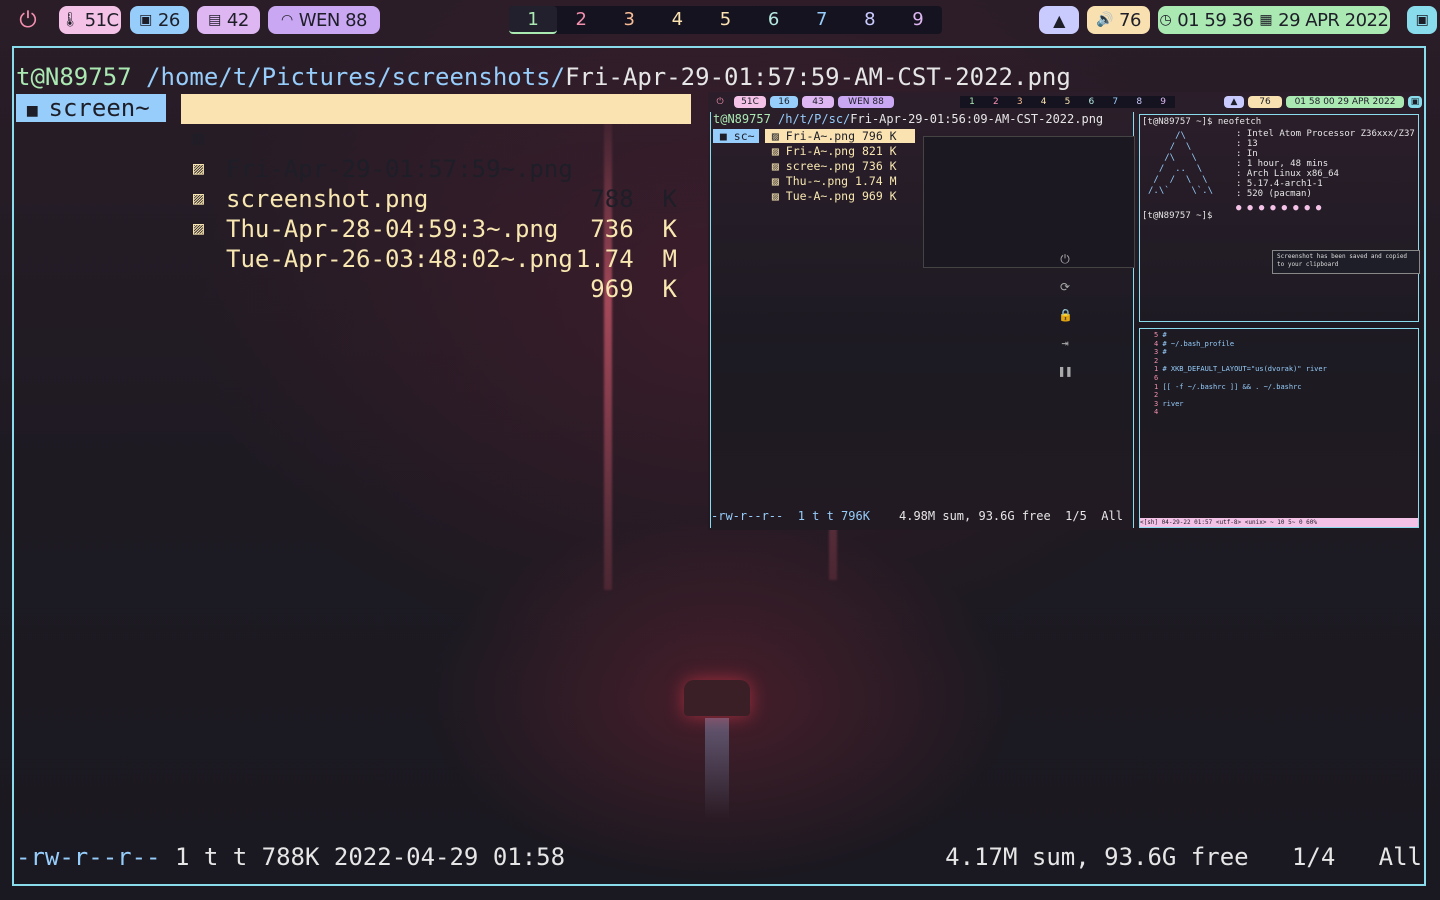 The width and height of the screenshot is (1440, 900). I want to click on neofetch-line: : Intel Atom Processor Z36xxx/Z37, so click(1325, 134).